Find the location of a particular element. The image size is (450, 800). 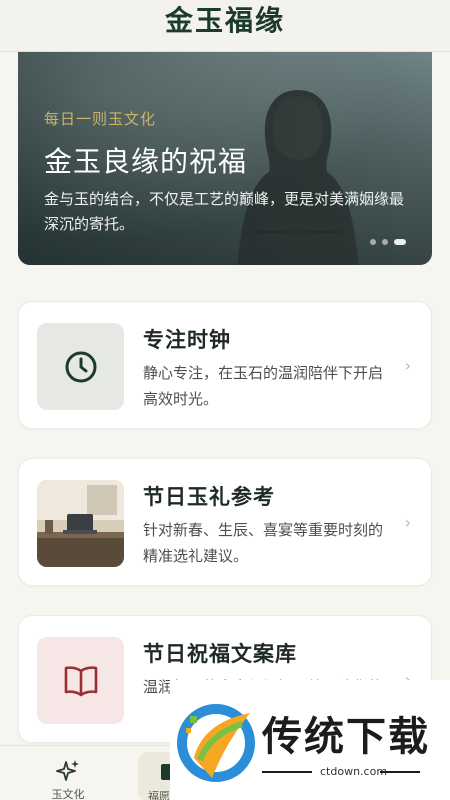

hero-description: 金与玉的结合，不仅是工艺的巅峰，更是对美满姻缘最深沉的寄托。 is located at coordinates (224, 211).